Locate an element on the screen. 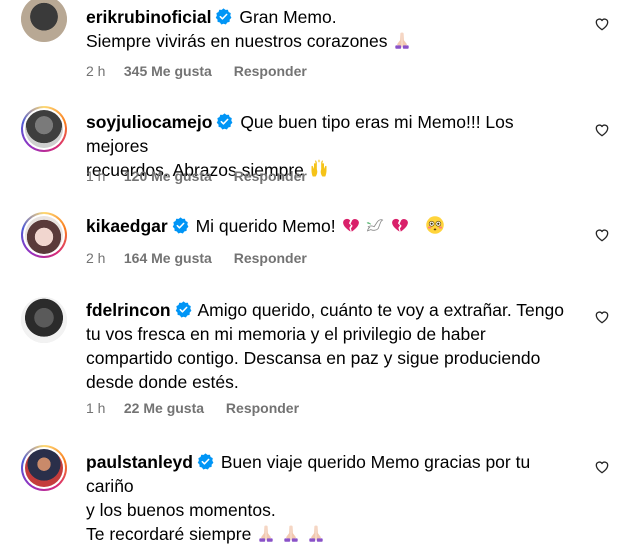 Image resolution: width=623 pixels, height=546 pixels. username: erikrubinoficial is located at coordinates (148, 17).